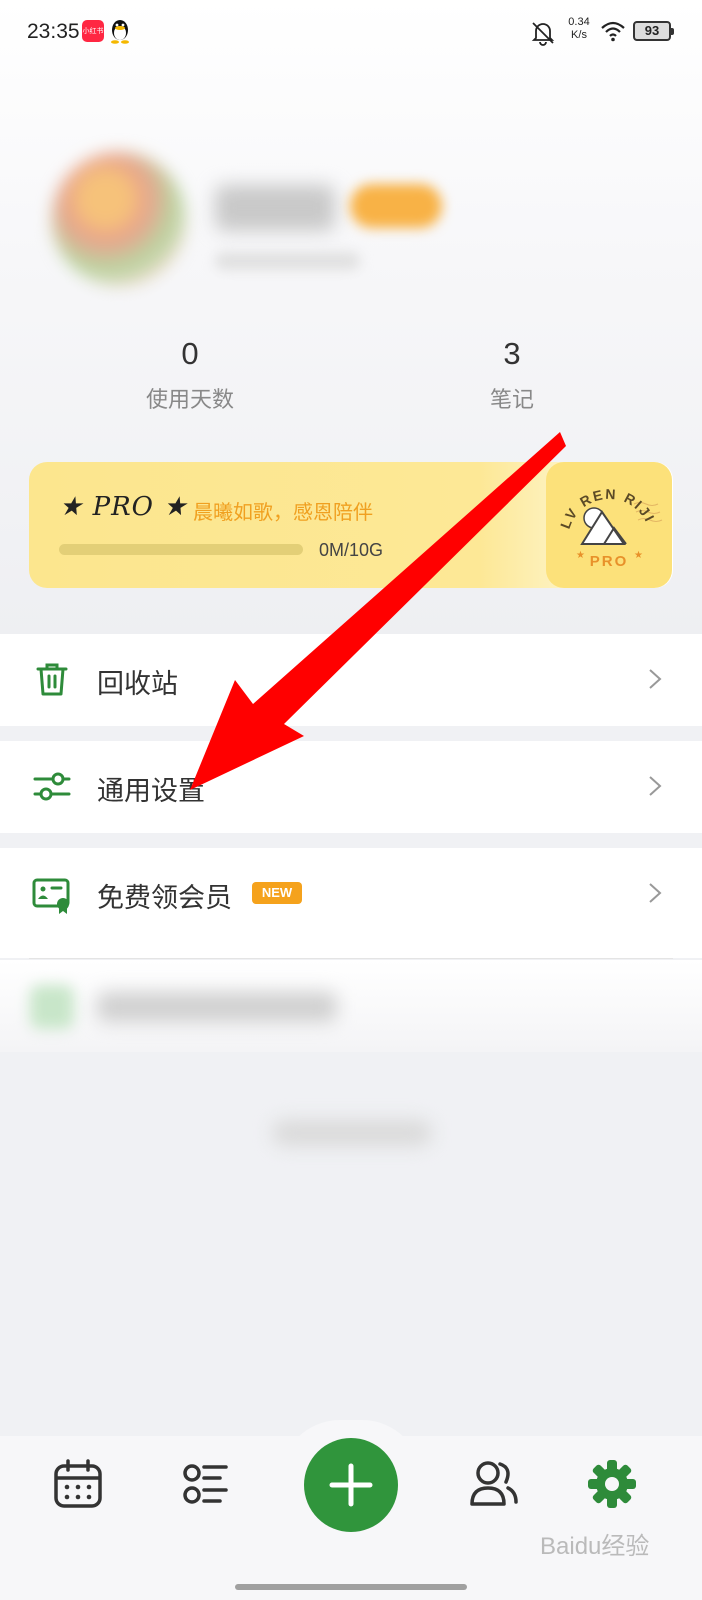  What do you see at coordinates (190, 353) in the screenshot?
I see `stat-usage-days-value: 0` at bounding box center [190, 353].